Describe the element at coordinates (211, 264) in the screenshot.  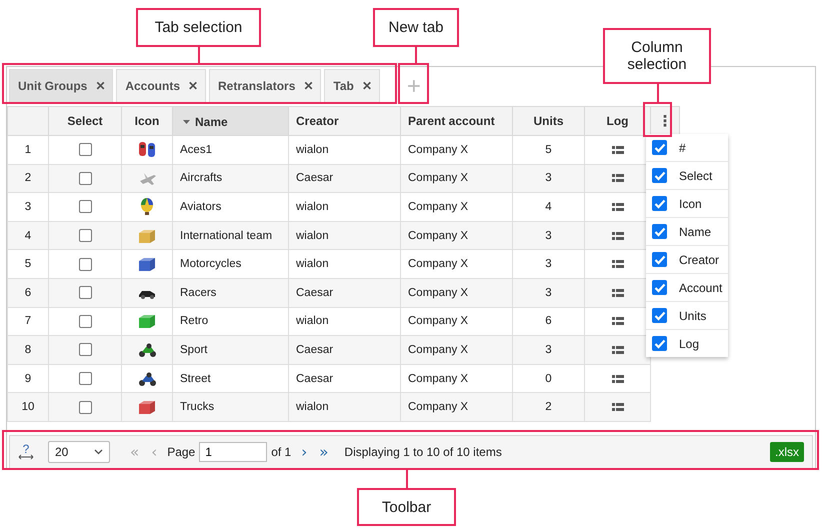
I see `table-cell: Motorcycles` at that location.